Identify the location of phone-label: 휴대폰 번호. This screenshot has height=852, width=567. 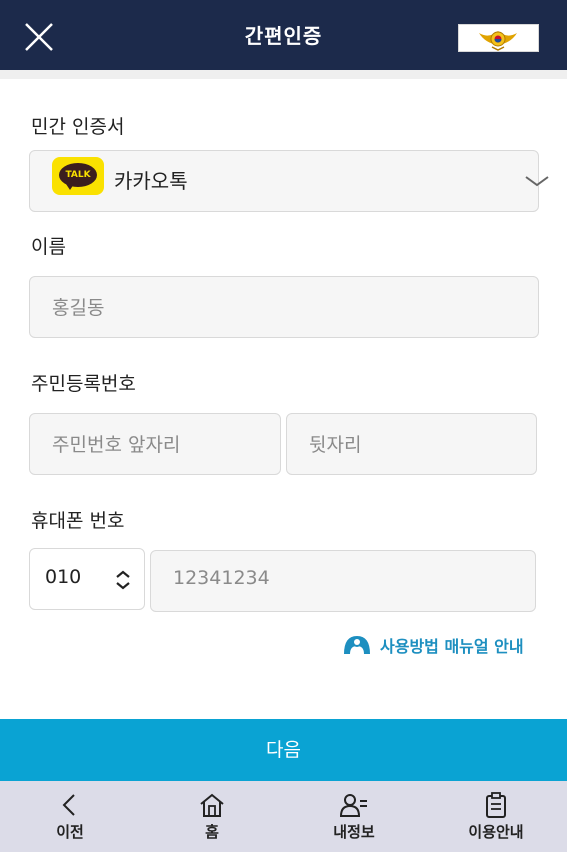
(78, 521).